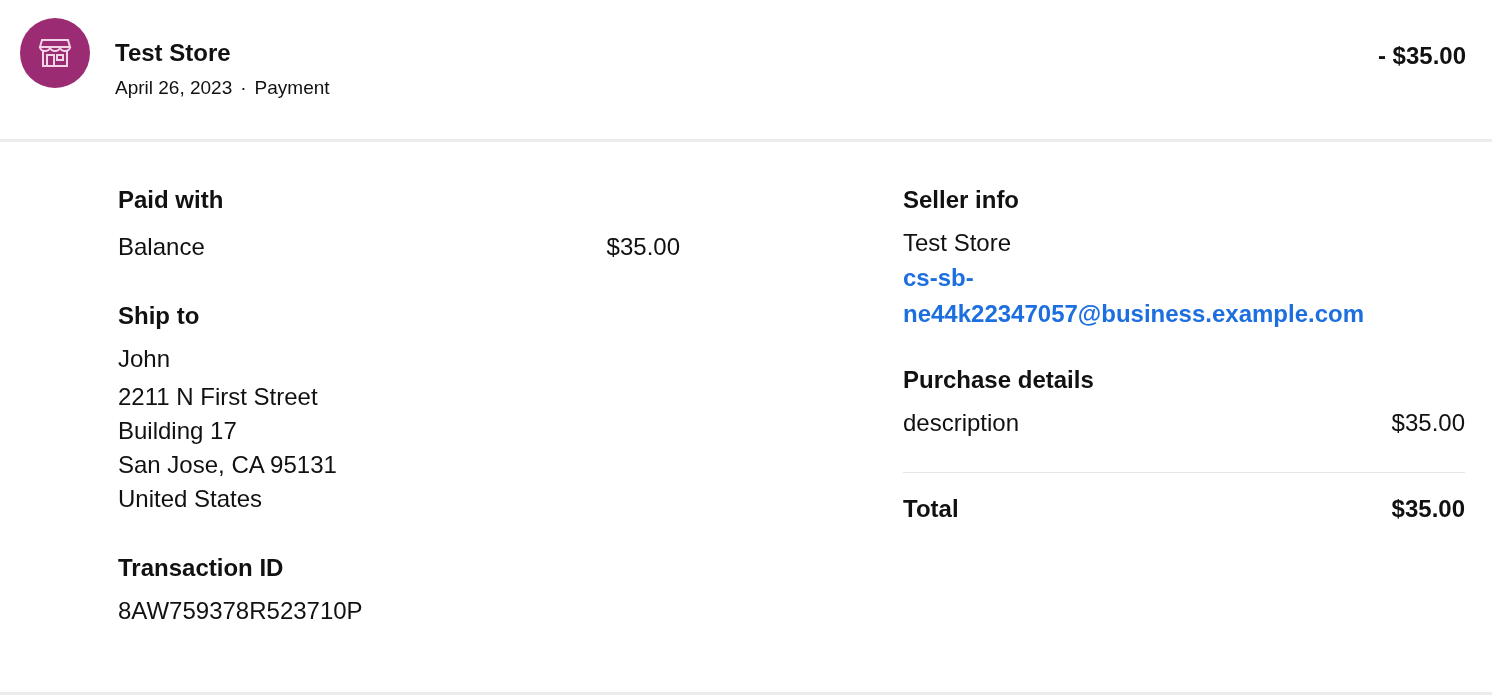 This screenshot has height=698, width=1492. What do you see at coordinates (173, 53) in the screenshot?
I see `merchant-name: Test Store` at bounding box center [173, 53].